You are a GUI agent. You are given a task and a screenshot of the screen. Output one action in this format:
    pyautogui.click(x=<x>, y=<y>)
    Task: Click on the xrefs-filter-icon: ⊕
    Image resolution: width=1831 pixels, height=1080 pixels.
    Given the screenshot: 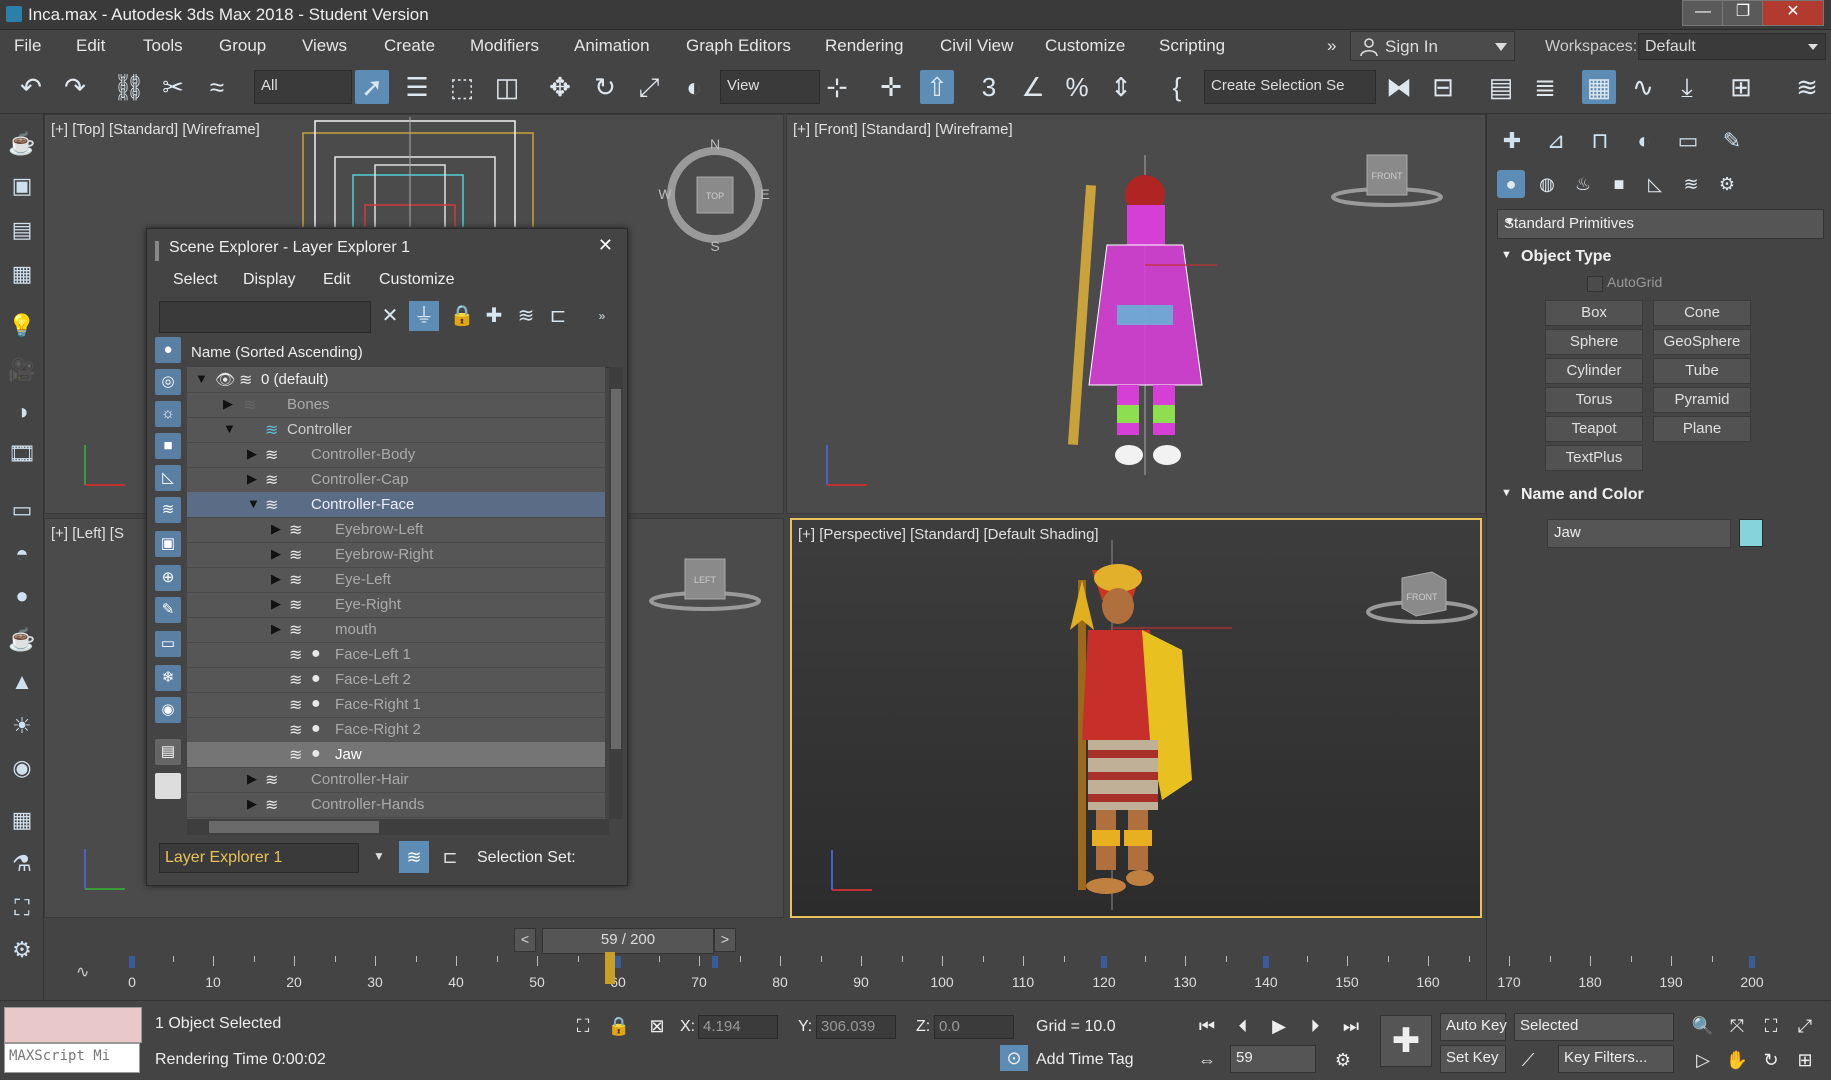 What is the action you would take?
    pyautogui.click(x=168, y=578)
    